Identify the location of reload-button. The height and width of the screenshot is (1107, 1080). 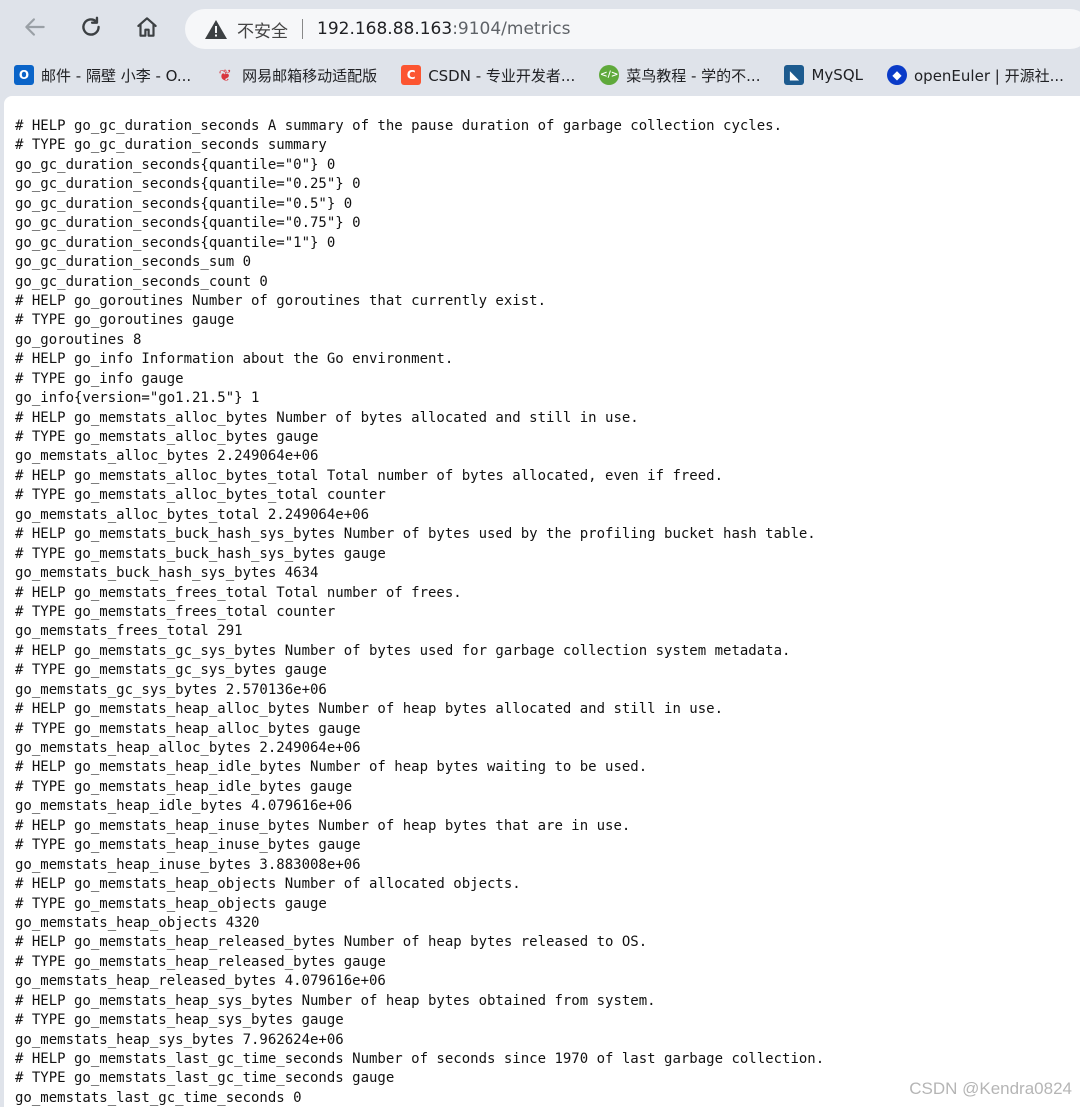
(91, 27).